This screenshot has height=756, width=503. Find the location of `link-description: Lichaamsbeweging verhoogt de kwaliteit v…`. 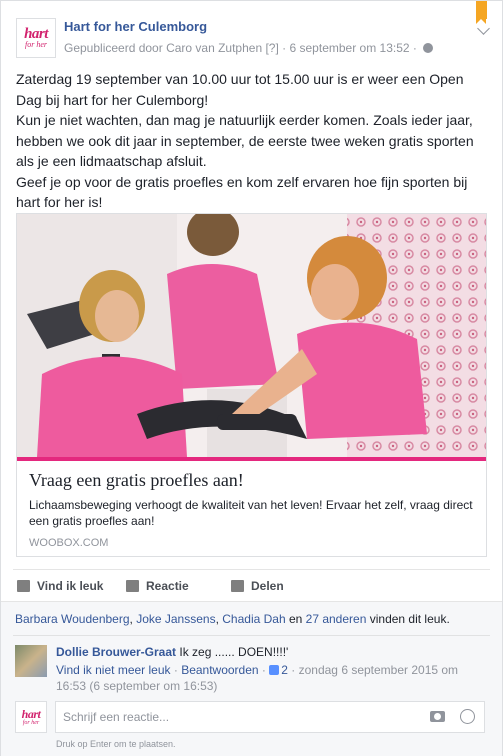

link-description: Lichaamsbeweging verhoogt de kwaliteit v… is located at coordinates (254, 513).